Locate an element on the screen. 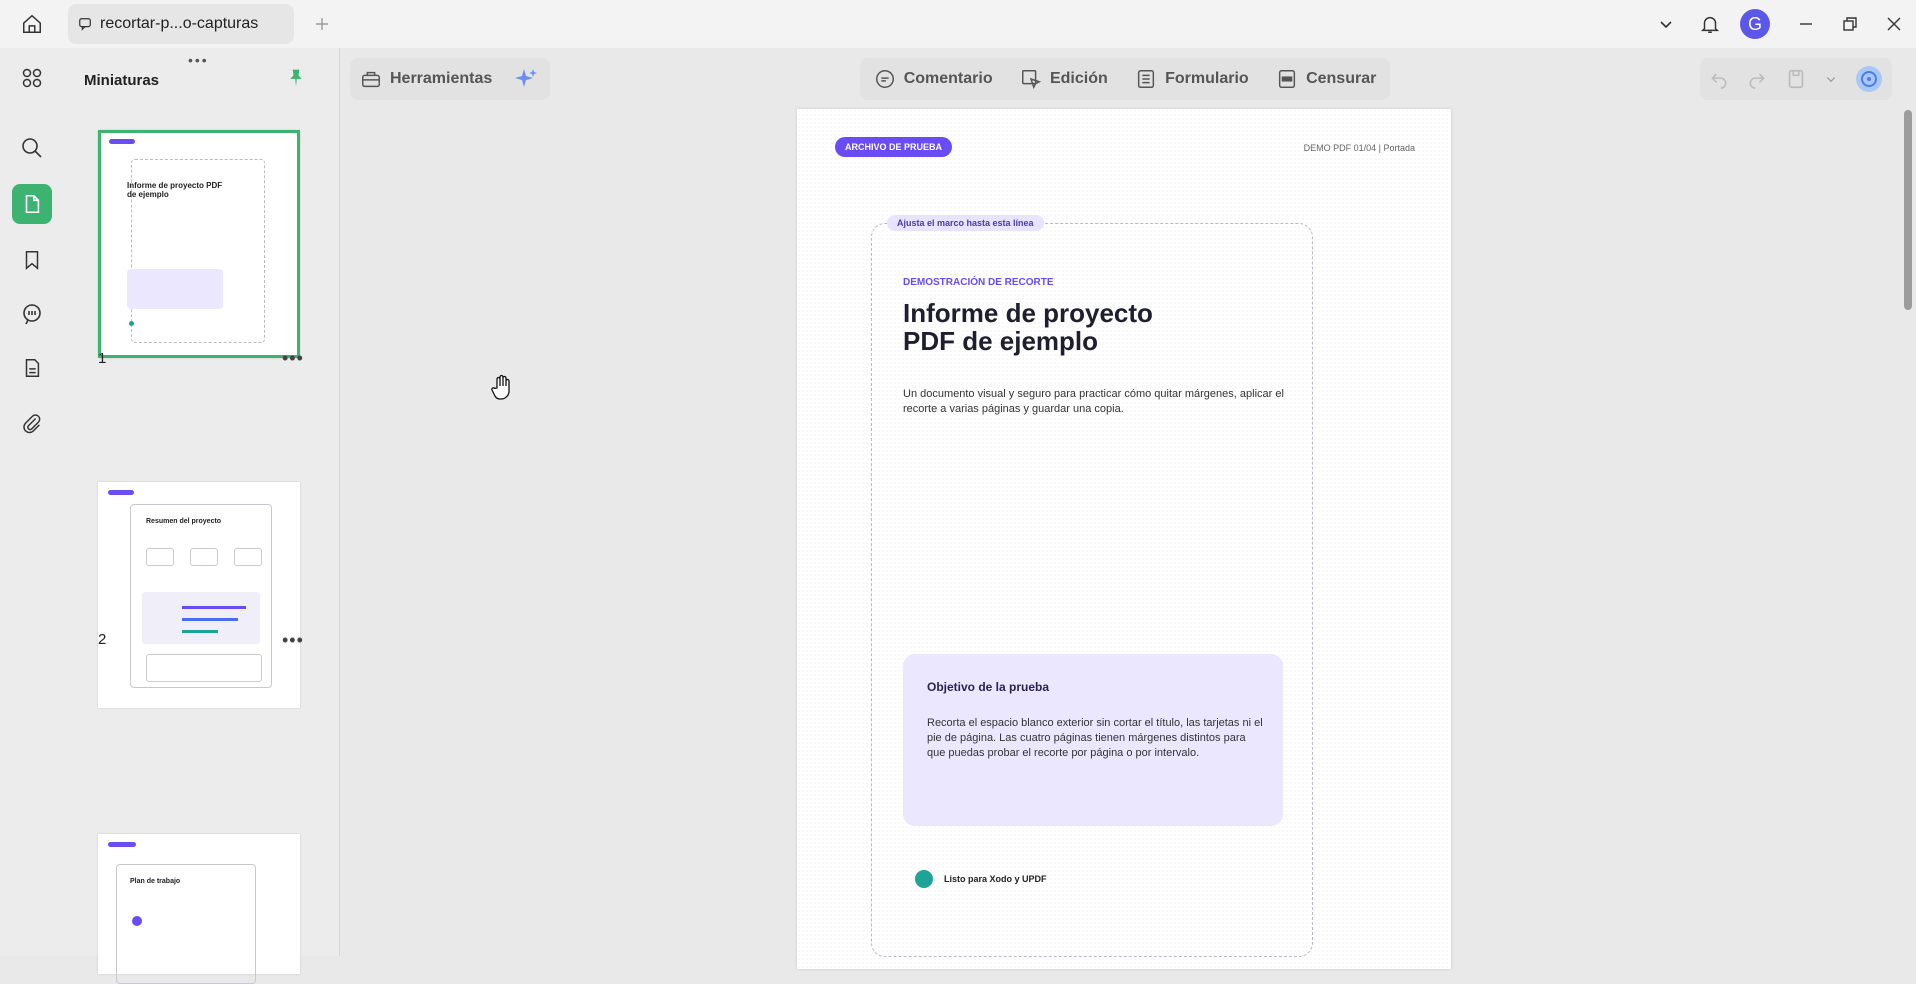  crop-frame-label: Ajusta el marco hasta esta línea is located at coordinates (965, 223).